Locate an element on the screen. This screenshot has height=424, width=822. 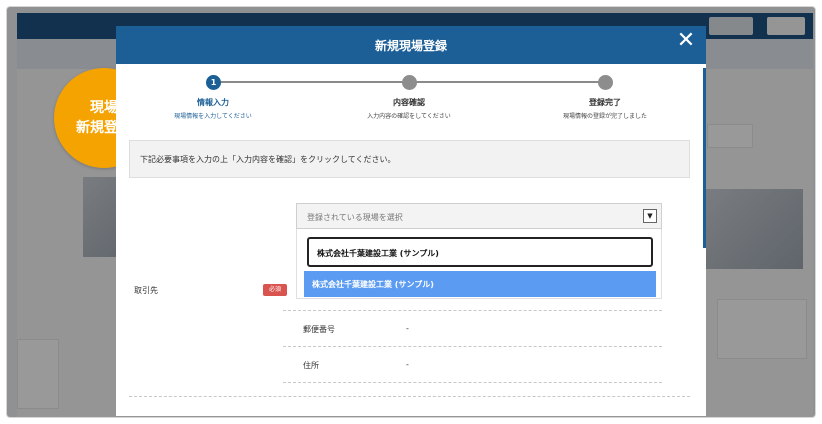
step-3-description: 現場情報の登録が完了しました is located at coordinates (604, 116).